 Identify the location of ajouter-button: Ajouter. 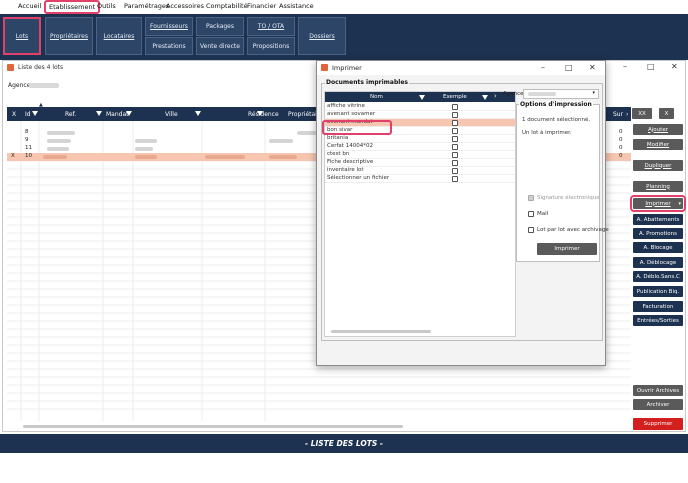
(658, 129).